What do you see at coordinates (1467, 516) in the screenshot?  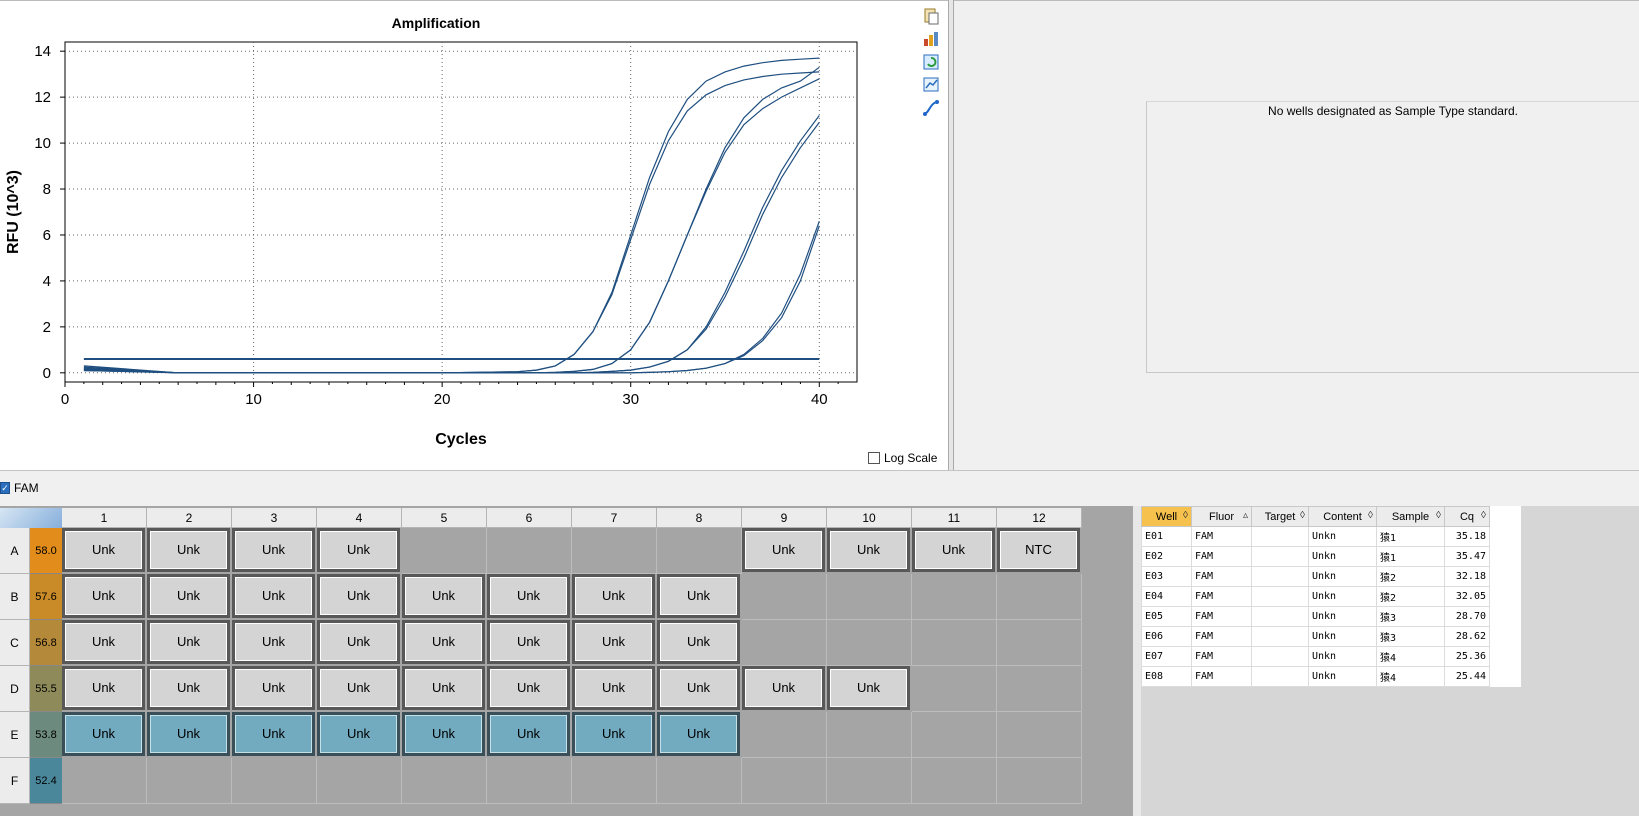 I see `results-header-cq: Cq ◊` at bounding box center [1467, 516].